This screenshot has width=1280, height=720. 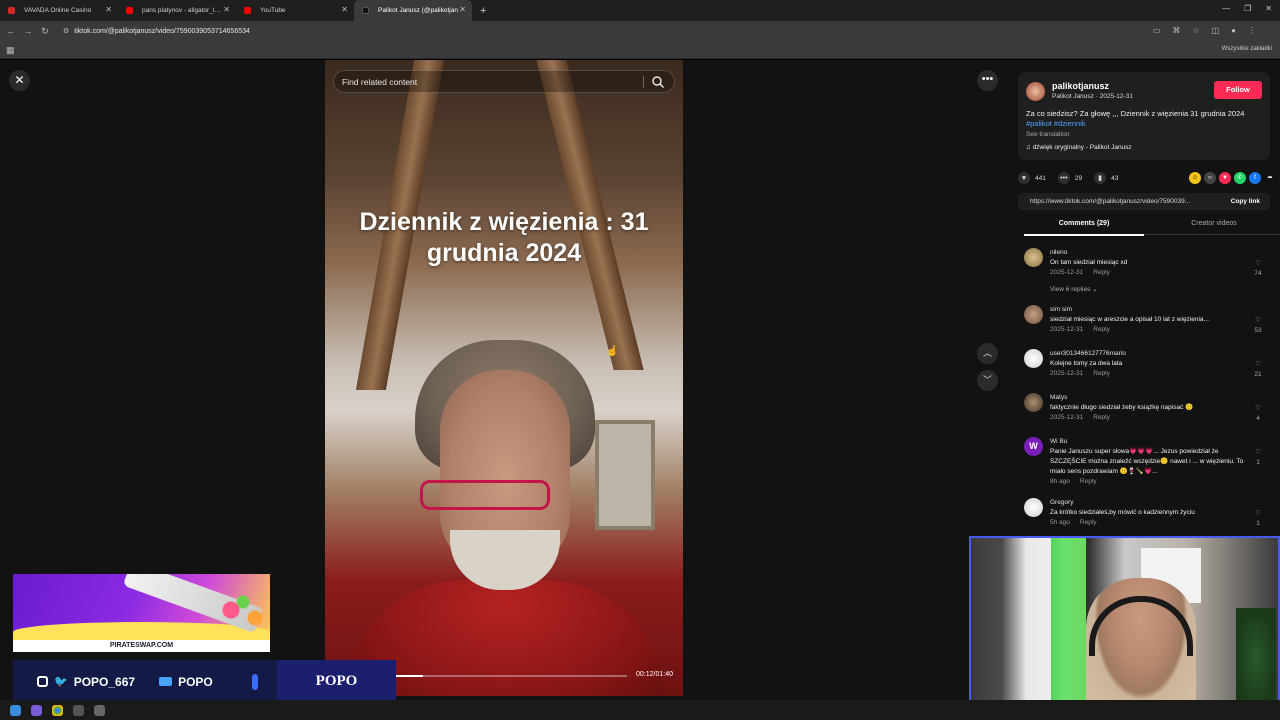 What do you see at coordinates (1058, 397) in the screenshot?
I see `comment-author: Matys` at bounding box center [1058, 397].